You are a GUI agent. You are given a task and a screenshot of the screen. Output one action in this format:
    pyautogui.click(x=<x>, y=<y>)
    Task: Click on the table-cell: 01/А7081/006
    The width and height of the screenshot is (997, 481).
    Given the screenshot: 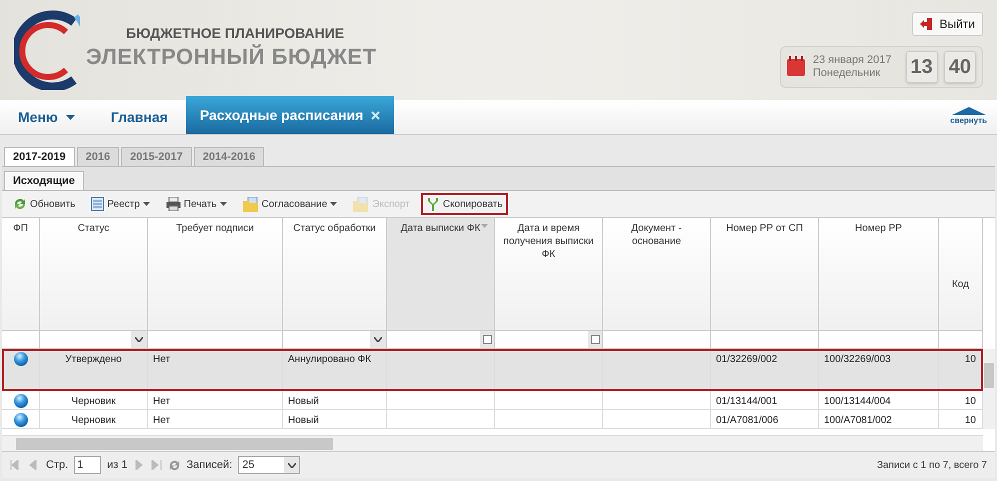 What is the action you would take?
    pyautogui.click(x=747, y=420)
    